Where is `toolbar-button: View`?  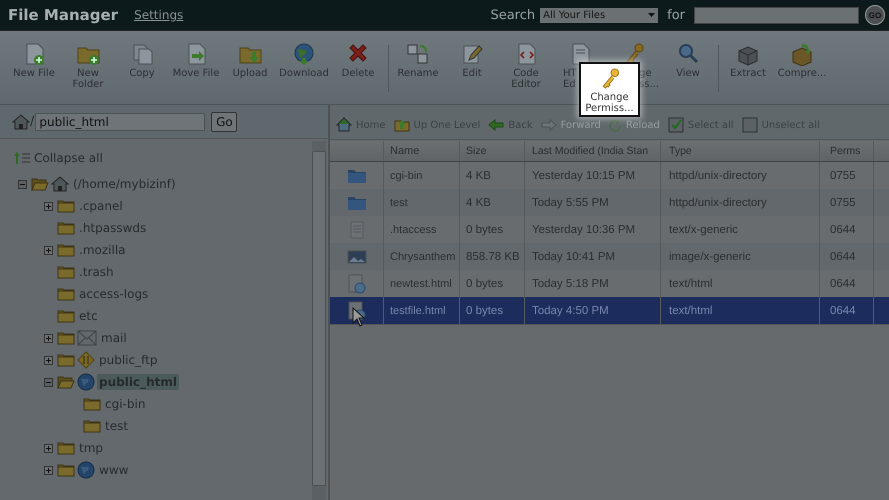
toolbar-button: View is located at coordinates (688, 67).